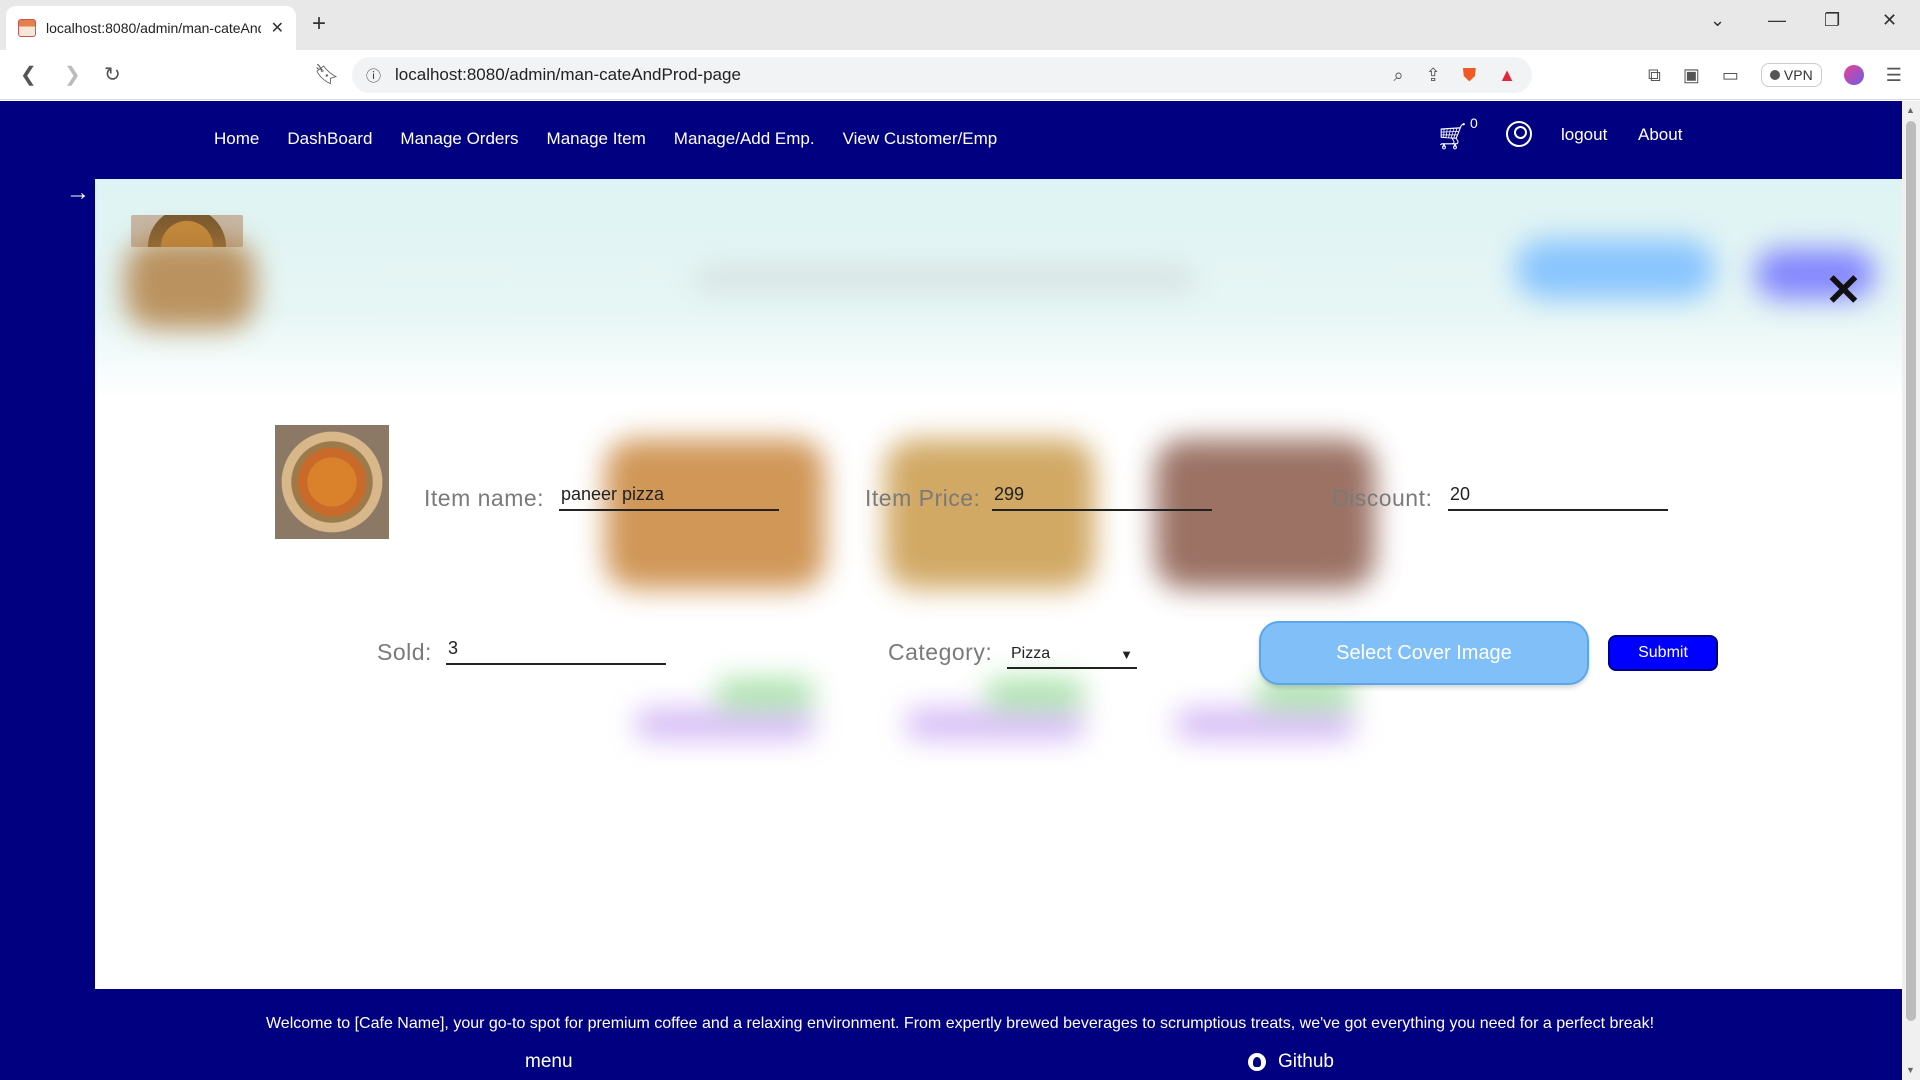  What do you see at coordinates (1257, 1062) in the screenshot?
I see `github-icon` at bounding box center [1257, 1062].